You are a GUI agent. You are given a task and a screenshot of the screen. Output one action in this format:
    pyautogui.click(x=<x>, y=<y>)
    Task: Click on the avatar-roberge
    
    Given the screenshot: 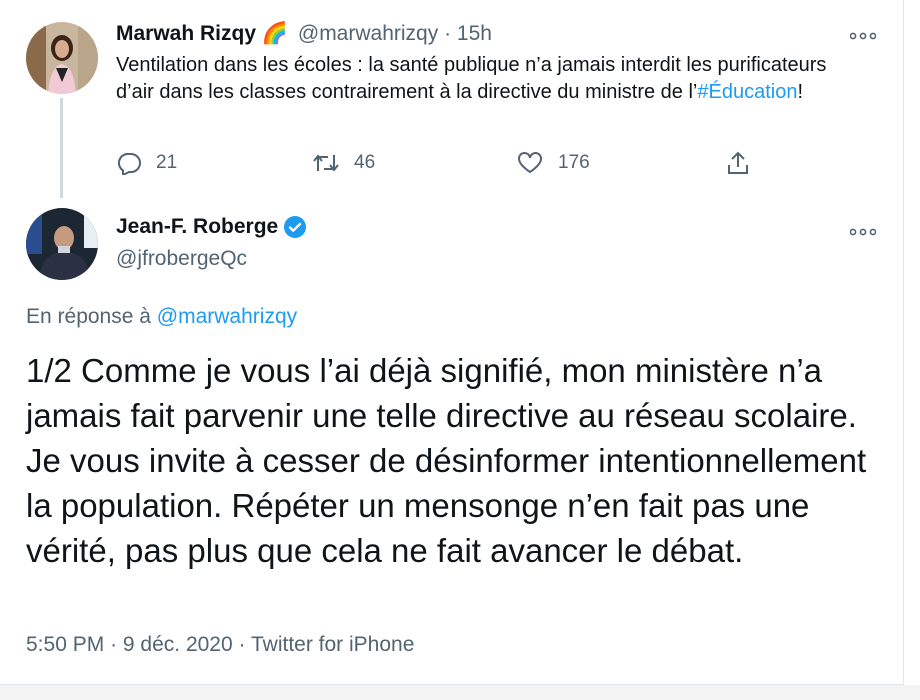 What is the action you would take?
    pyautogui.click(x=62, y=244)
    